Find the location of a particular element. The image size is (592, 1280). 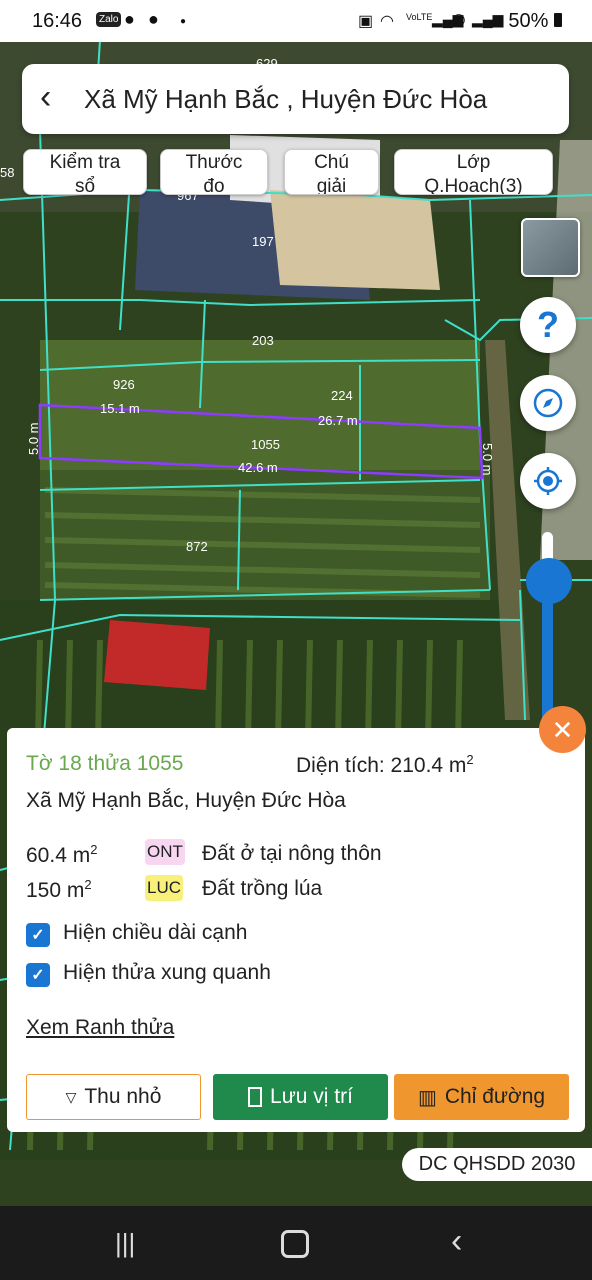

map-icon: ▥ is located at coordinates (427, 1097).